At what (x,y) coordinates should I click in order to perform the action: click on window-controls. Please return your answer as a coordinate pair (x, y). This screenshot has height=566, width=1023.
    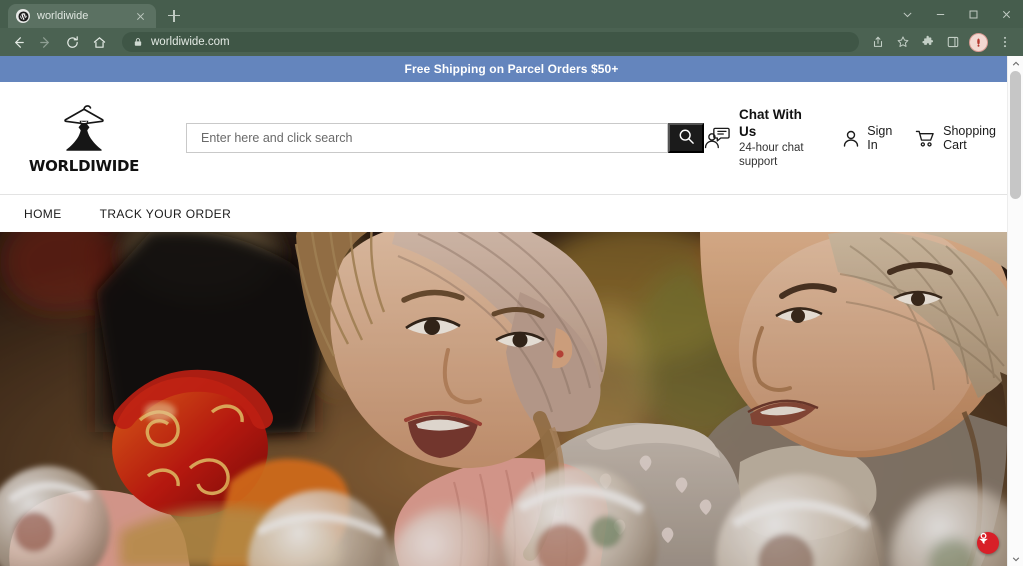
    Looking at the image, I should click on (957, 14).